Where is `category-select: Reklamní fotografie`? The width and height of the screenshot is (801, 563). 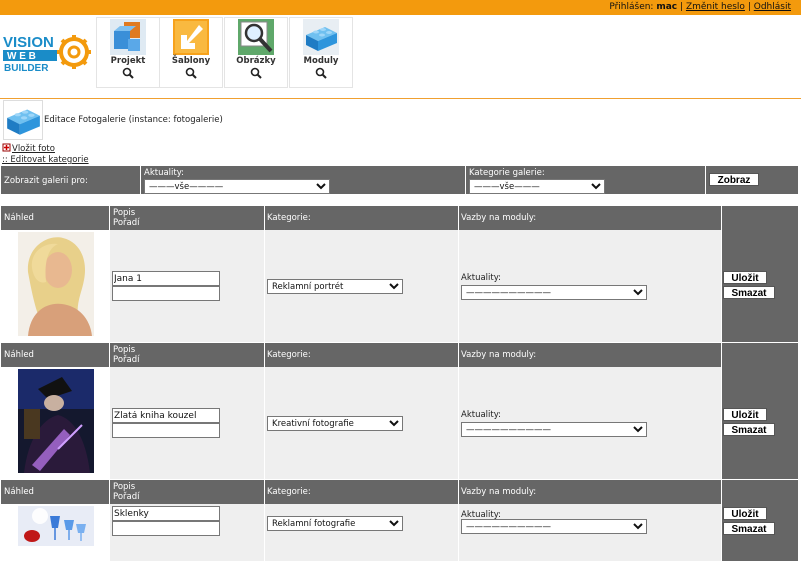 category-select: Reklamní fotografie is located at coordinates (335, 523).